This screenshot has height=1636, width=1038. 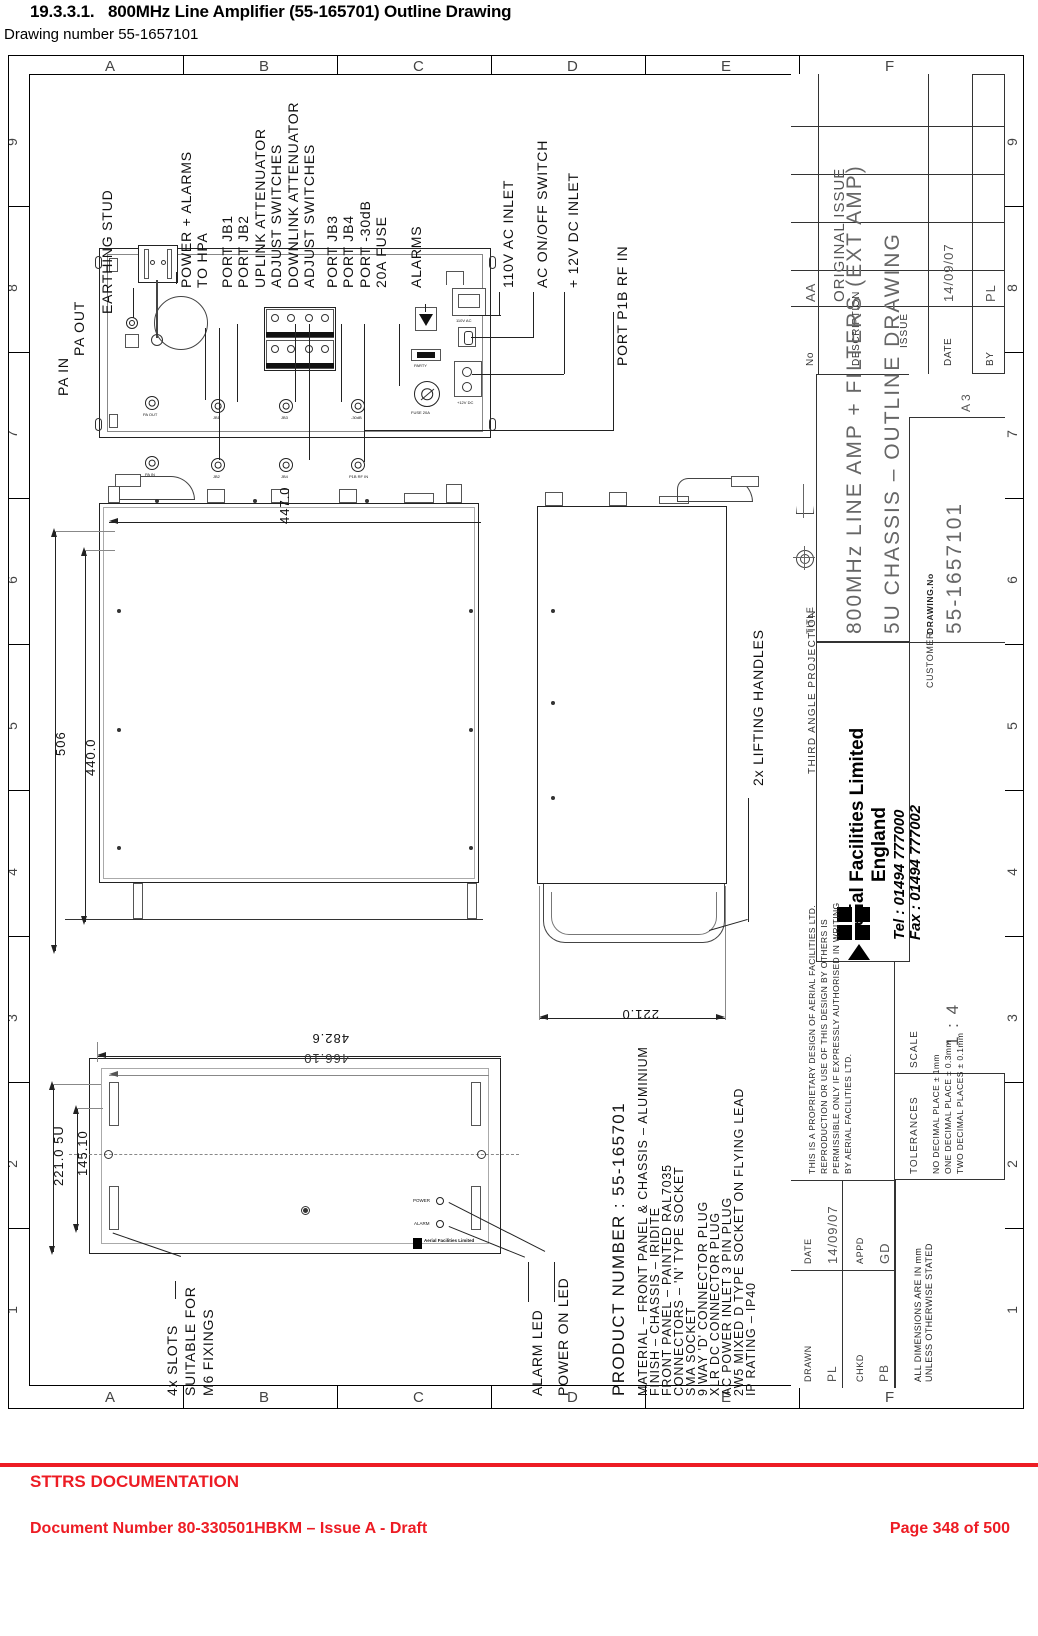 What do you see at coordinates (810, 292) in the screenshot?
I see `issue-row-no: AA` at bounding box center [810, 292].